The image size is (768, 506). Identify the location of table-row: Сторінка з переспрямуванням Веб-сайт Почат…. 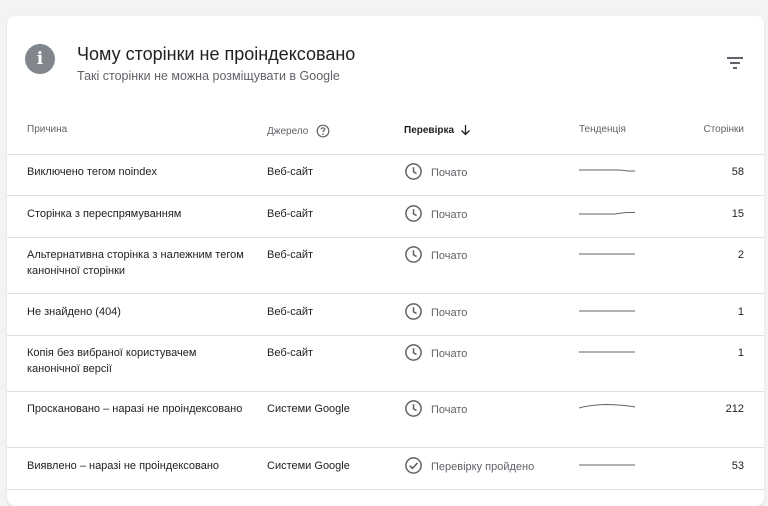
(385, 216).